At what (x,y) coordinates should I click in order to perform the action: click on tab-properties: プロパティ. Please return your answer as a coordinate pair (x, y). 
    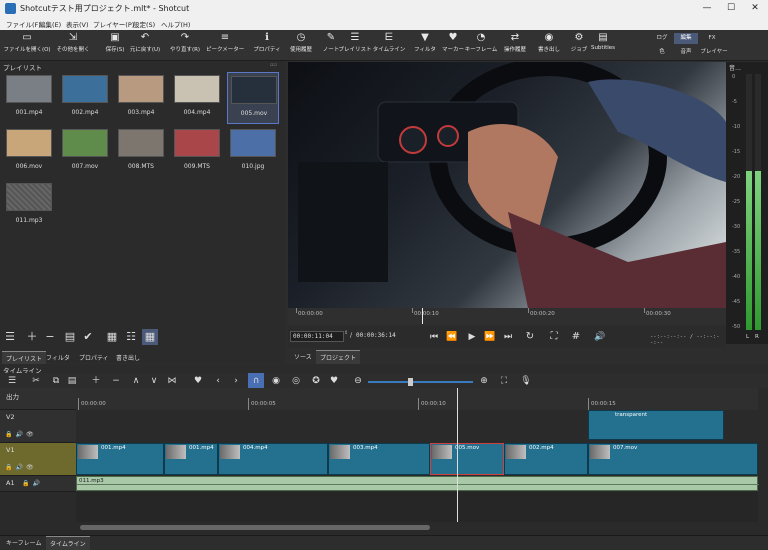
    Looking at the image, I should click on (94, 357).